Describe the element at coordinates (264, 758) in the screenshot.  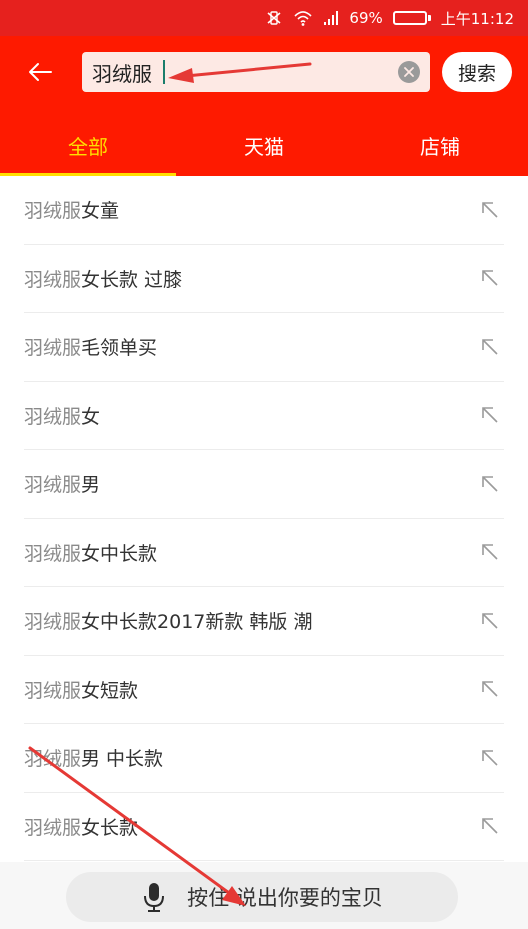
I see `suggestion-row: 羽绒服男 中长款` at that location.